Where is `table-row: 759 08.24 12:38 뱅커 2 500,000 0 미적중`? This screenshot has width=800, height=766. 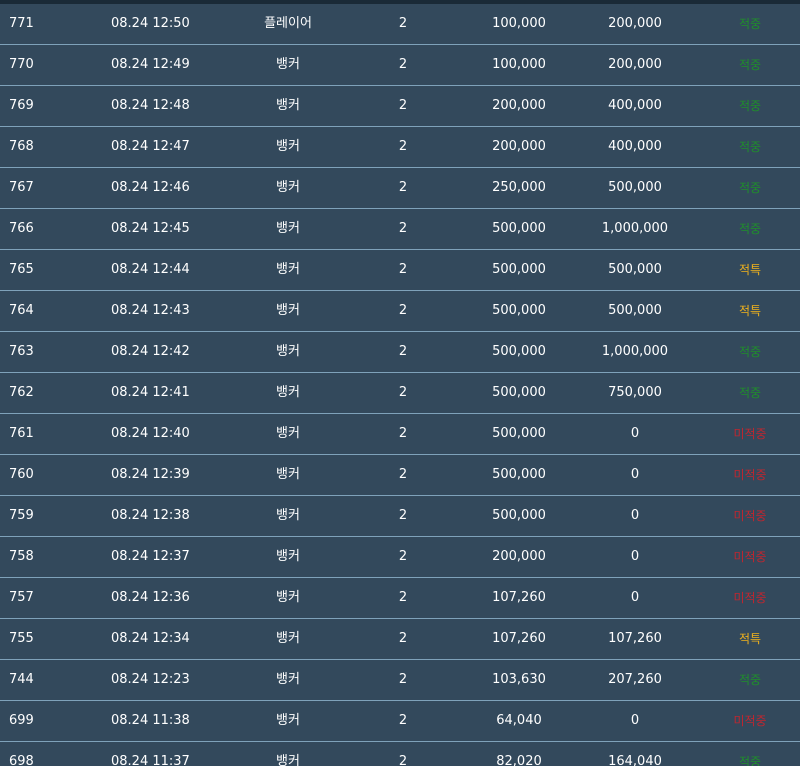 table-row: 759 08.24 12:38 뱅커 2 500,000 0 미적중 is located at coordinates (400, 516).